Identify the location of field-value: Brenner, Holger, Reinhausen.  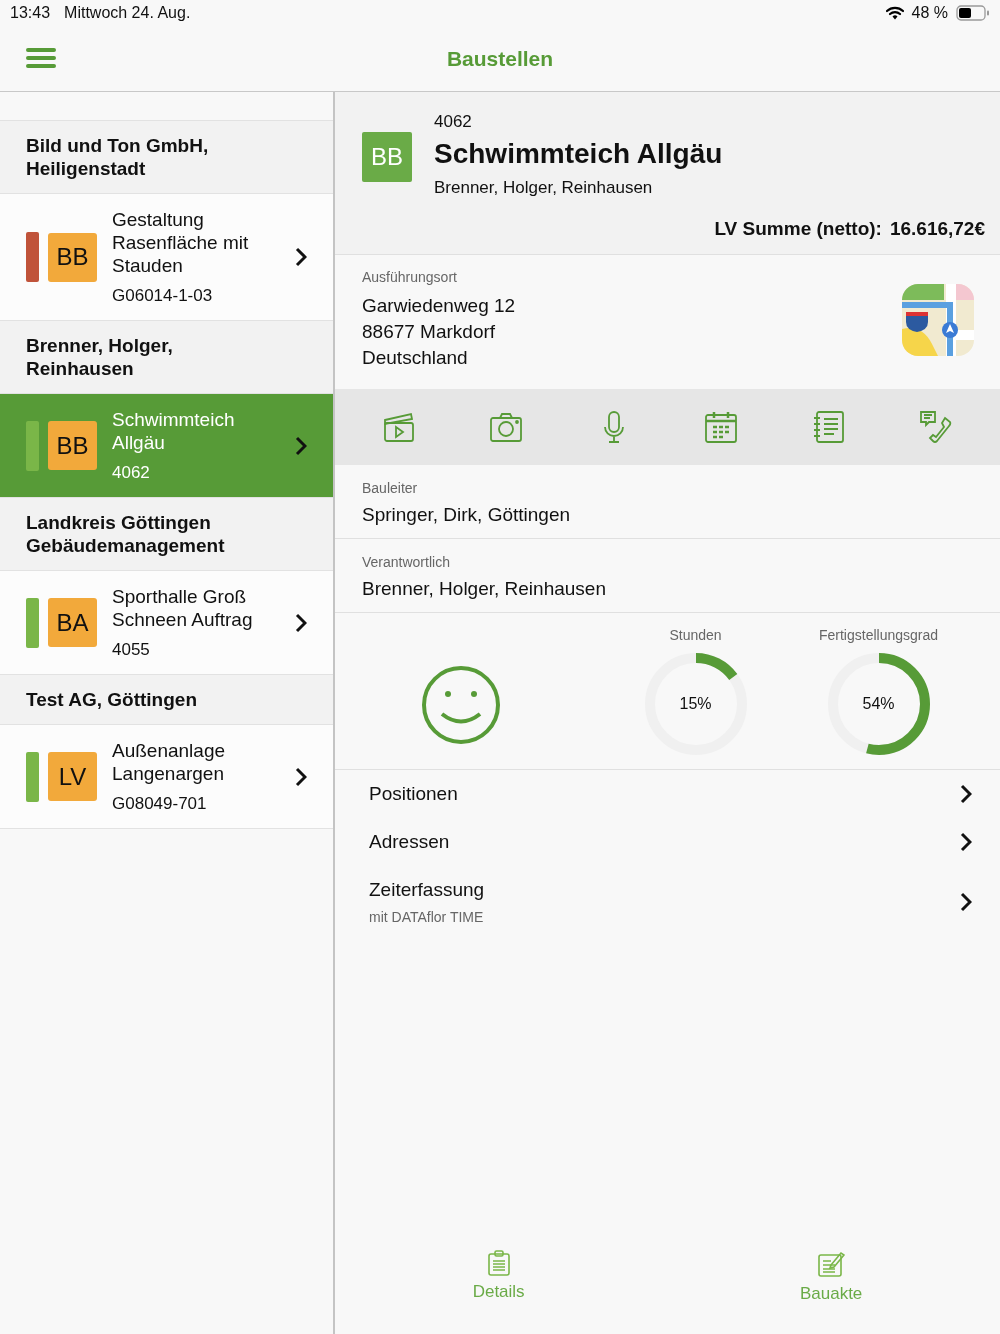
(484, 589).